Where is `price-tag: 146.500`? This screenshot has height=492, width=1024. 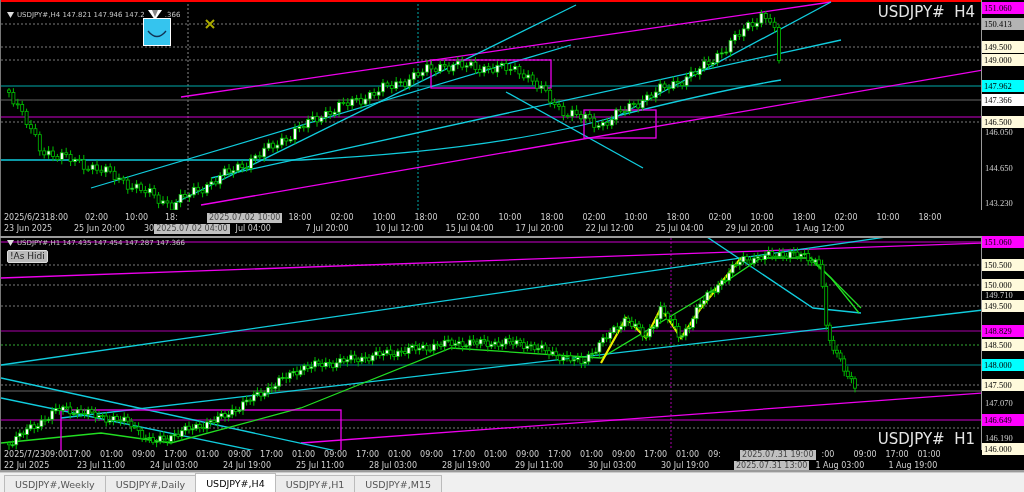
price-tag: 146.500 is located at coordinates (1003, 122).